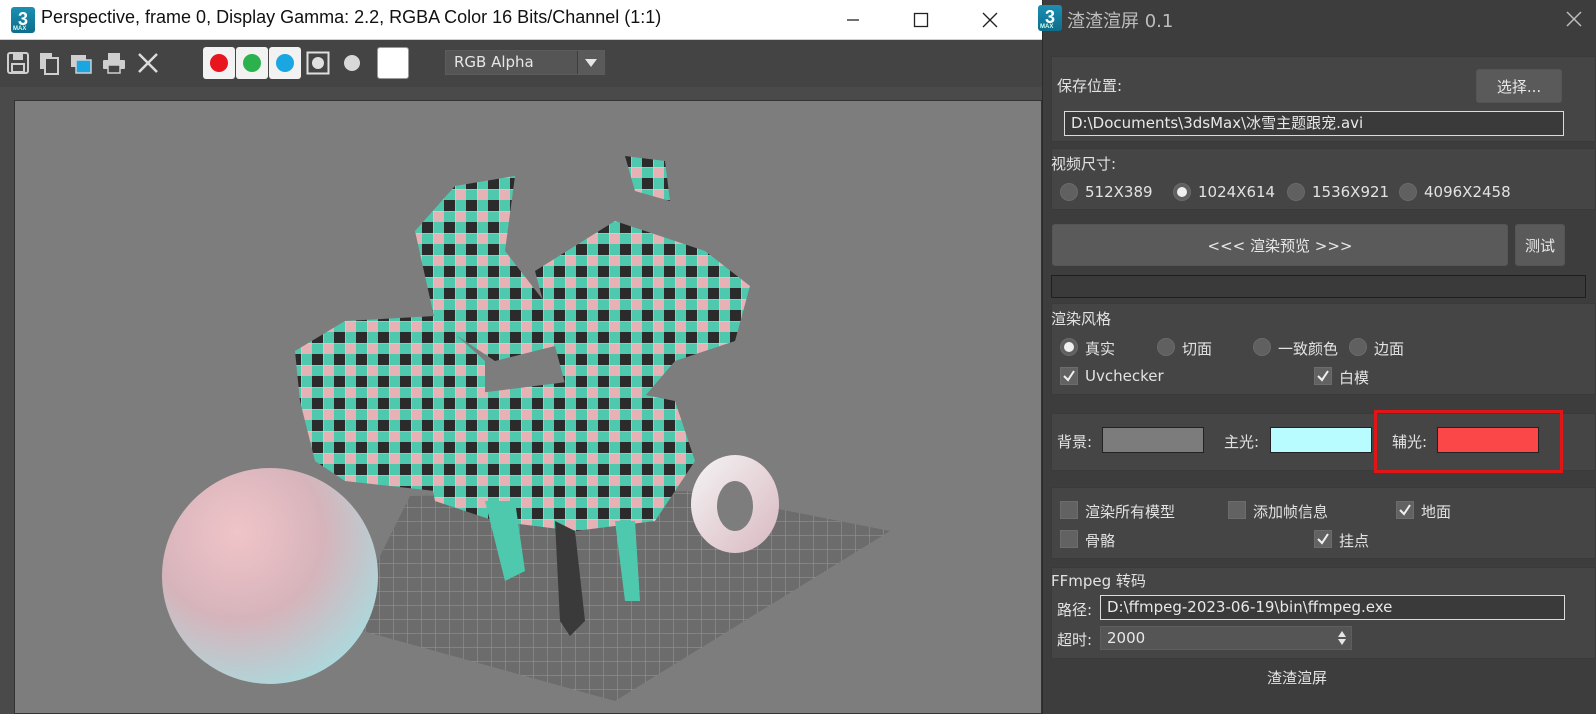 The width and height of the screenshot is (1596, 714). I want to click on render-style-panel: 渲染风格 真实 切面 一致颜色 边面 Uvchecker 白模, so click(1323, 349).